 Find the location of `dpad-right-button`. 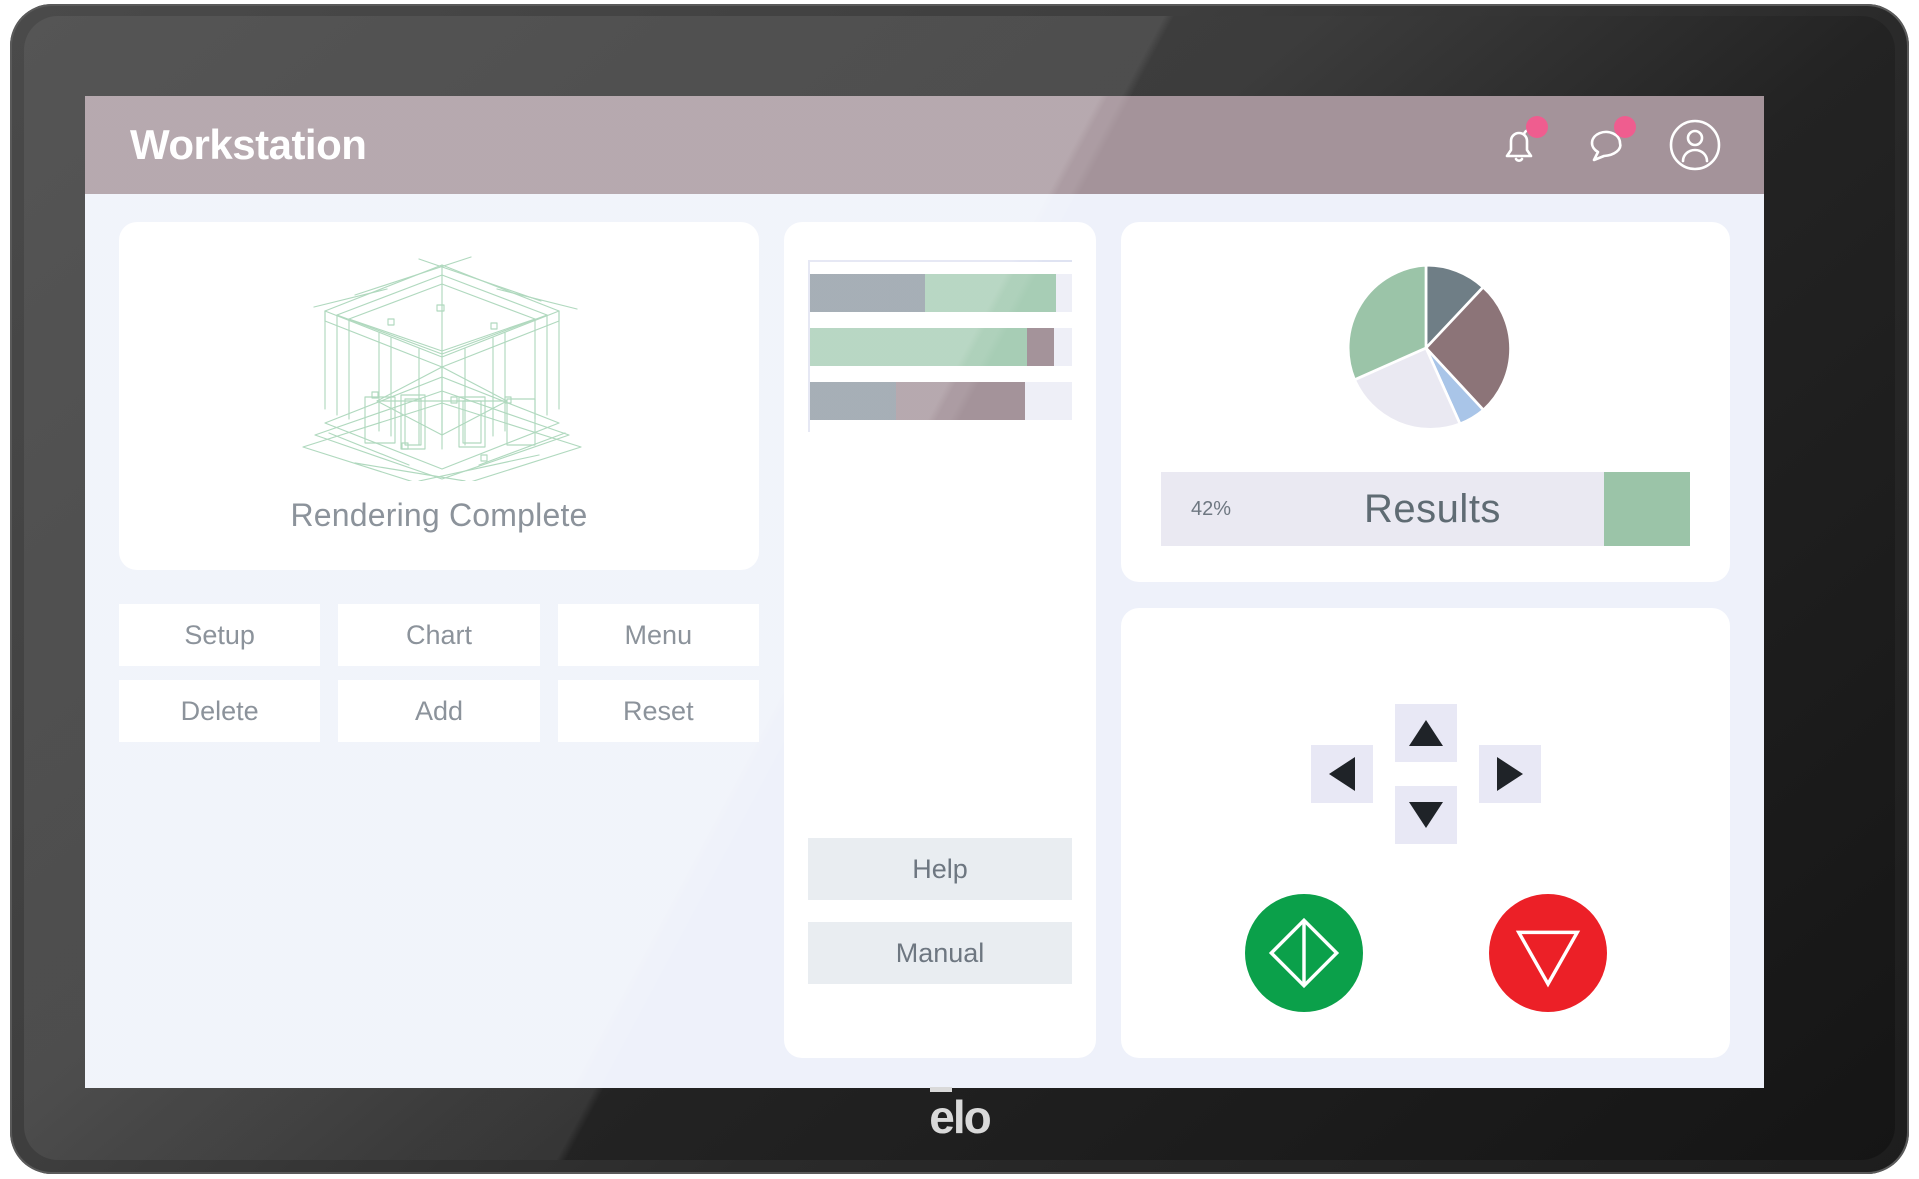

dpad-right-button is located at coordinates (1509, 774).